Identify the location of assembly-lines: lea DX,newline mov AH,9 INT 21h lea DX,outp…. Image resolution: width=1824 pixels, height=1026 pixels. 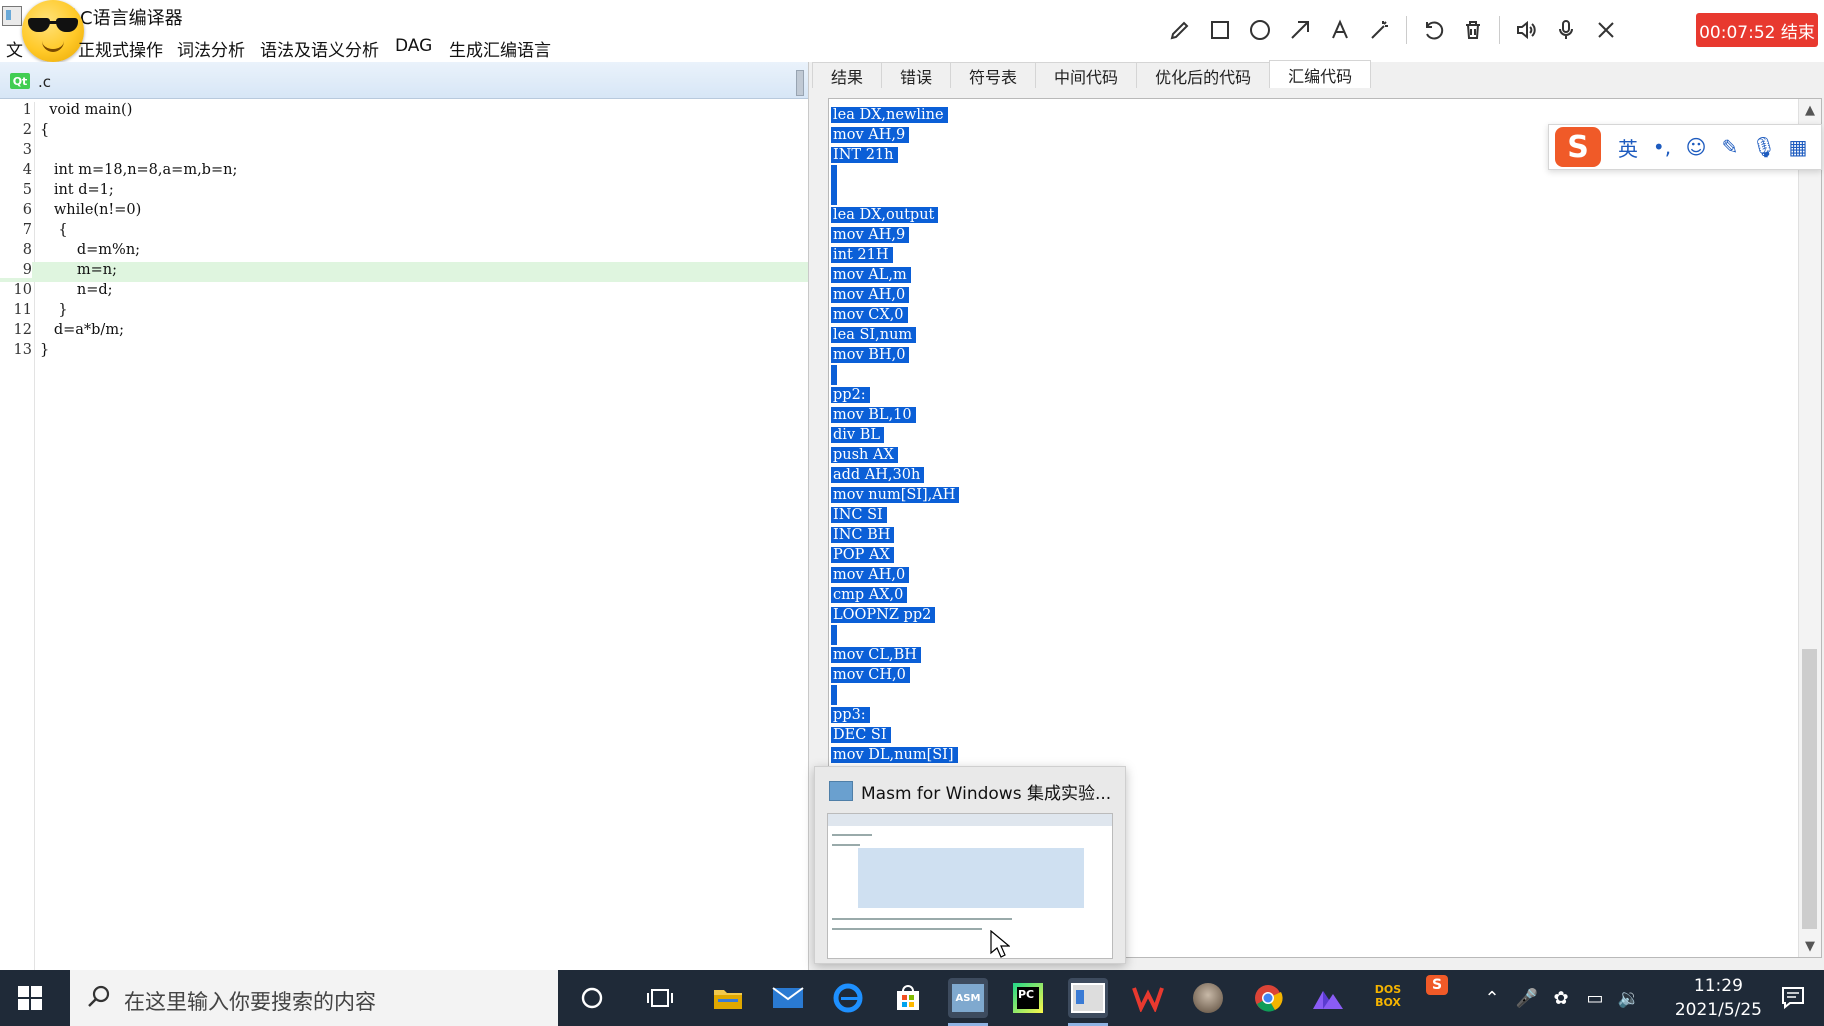
(895, 435).